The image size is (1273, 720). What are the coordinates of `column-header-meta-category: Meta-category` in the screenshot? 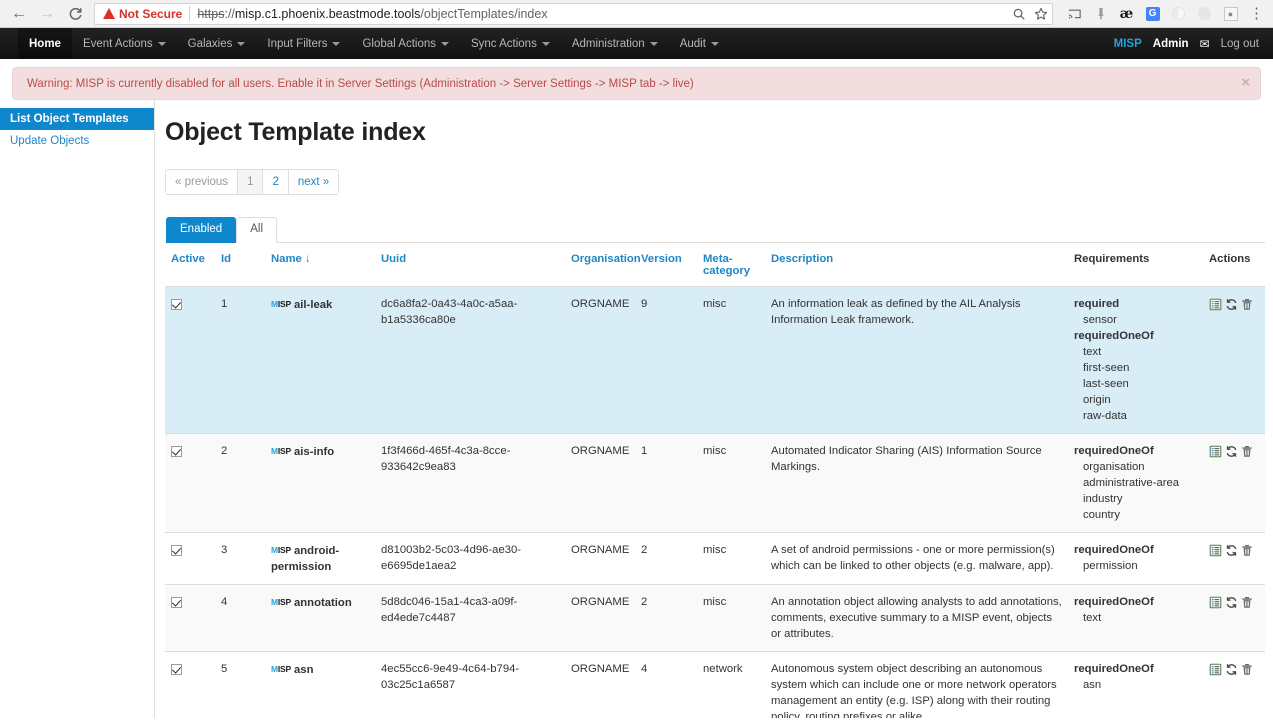 It's located at (731, 265).